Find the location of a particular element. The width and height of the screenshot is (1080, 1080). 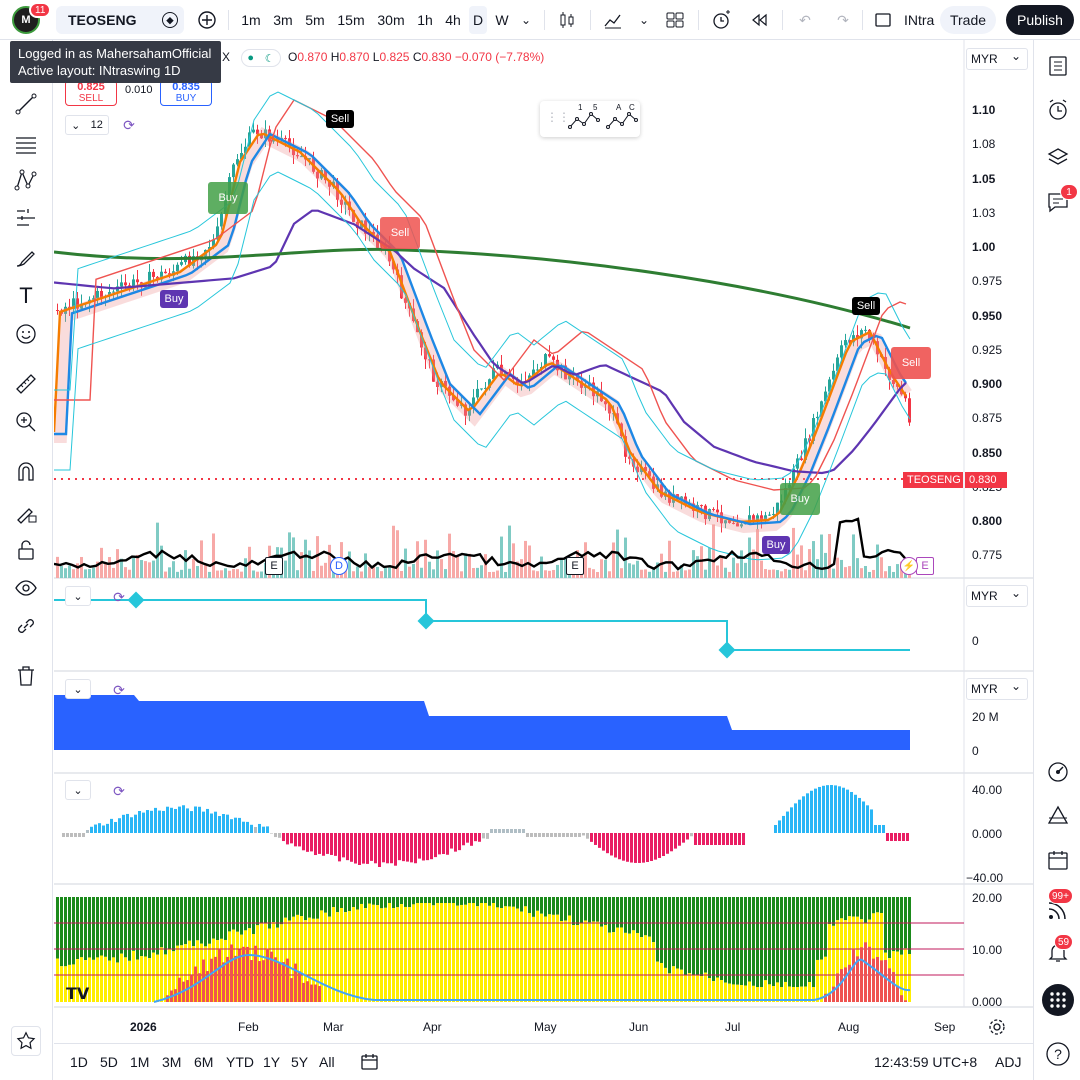

fullscreen-icon is located at coordinates (883, 20).